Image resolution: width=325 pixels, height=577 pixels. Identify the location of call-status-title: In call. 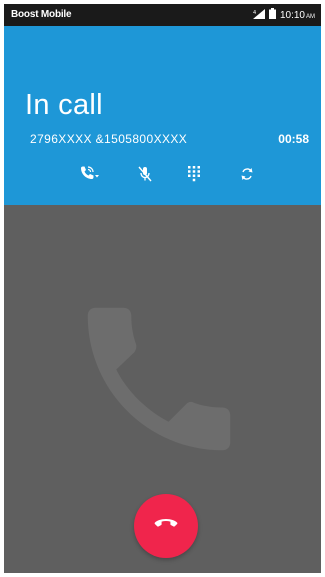
(64, 105).